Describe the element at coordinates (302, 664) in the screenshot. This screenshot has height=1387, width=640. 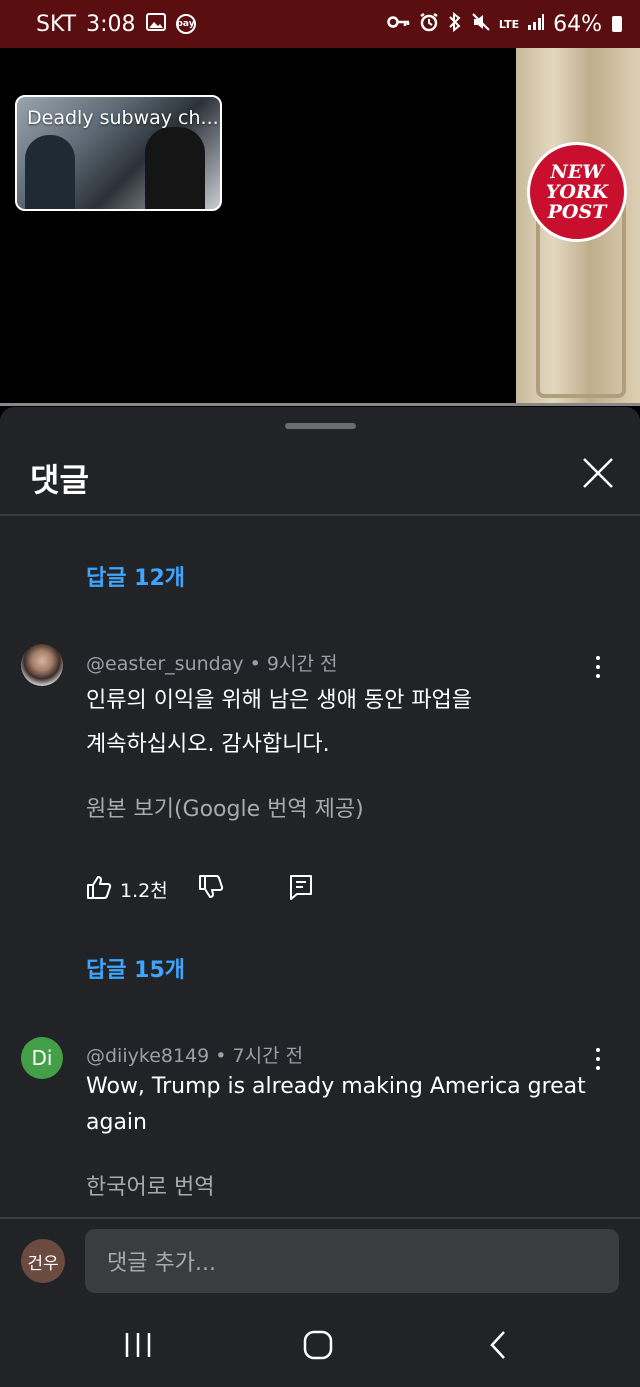
I see `comment-age: 9시간 전` at that location.